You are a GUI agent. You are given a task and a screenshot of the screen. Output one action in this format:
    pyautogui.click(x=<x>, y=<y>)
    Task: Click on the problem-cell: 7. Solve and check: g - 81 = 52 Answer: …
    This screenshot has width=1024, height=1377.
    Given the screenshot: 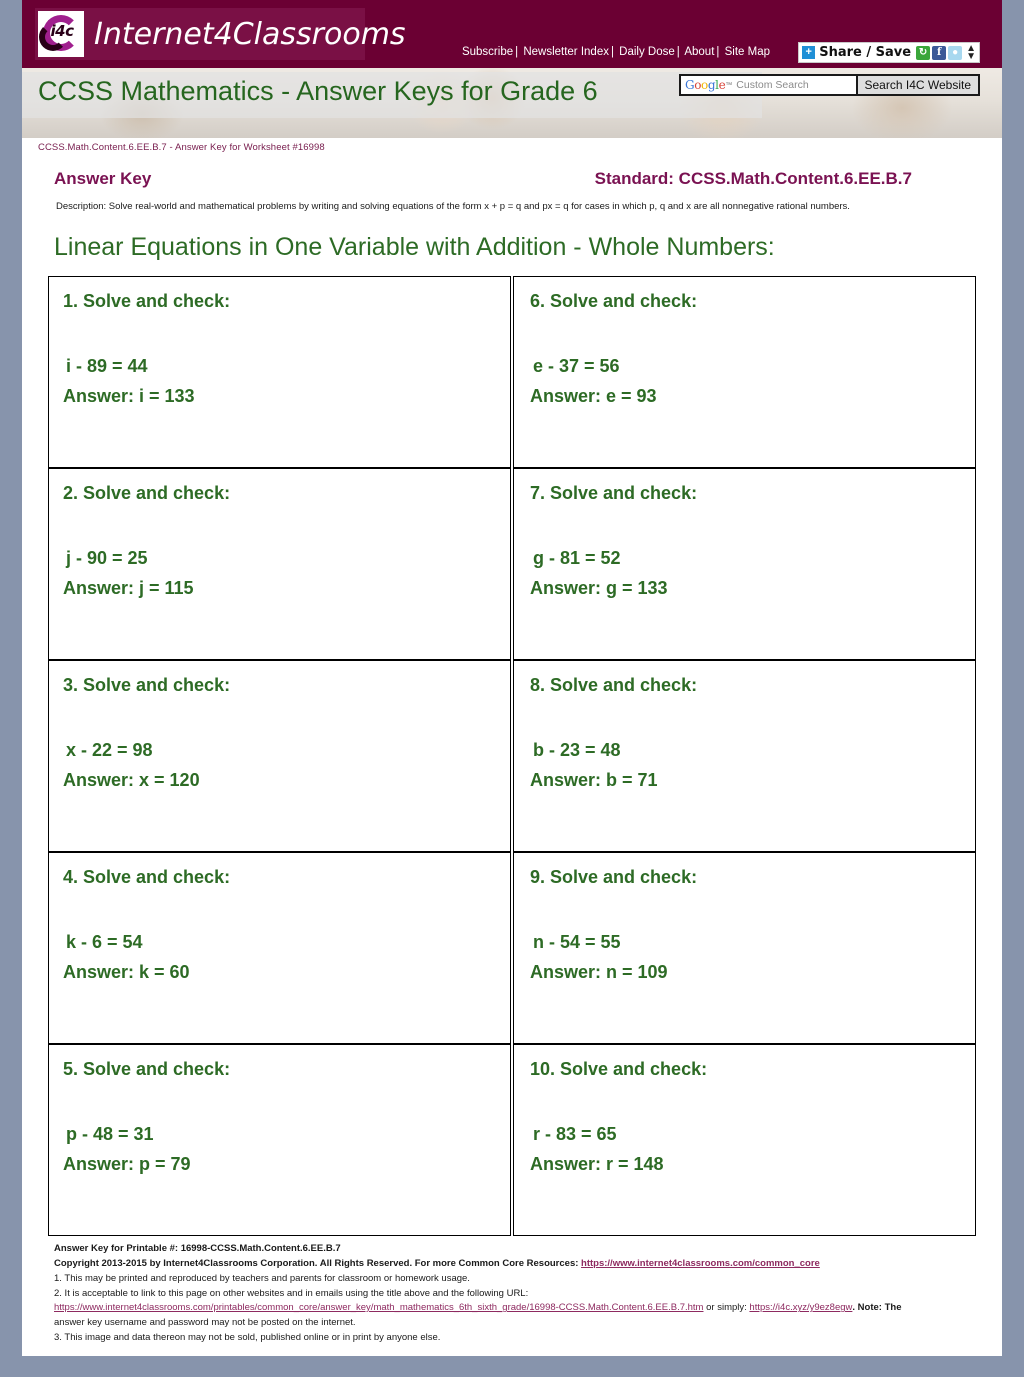 What is the action you would take?
    pyautogui.click(x=744, y=564)
    